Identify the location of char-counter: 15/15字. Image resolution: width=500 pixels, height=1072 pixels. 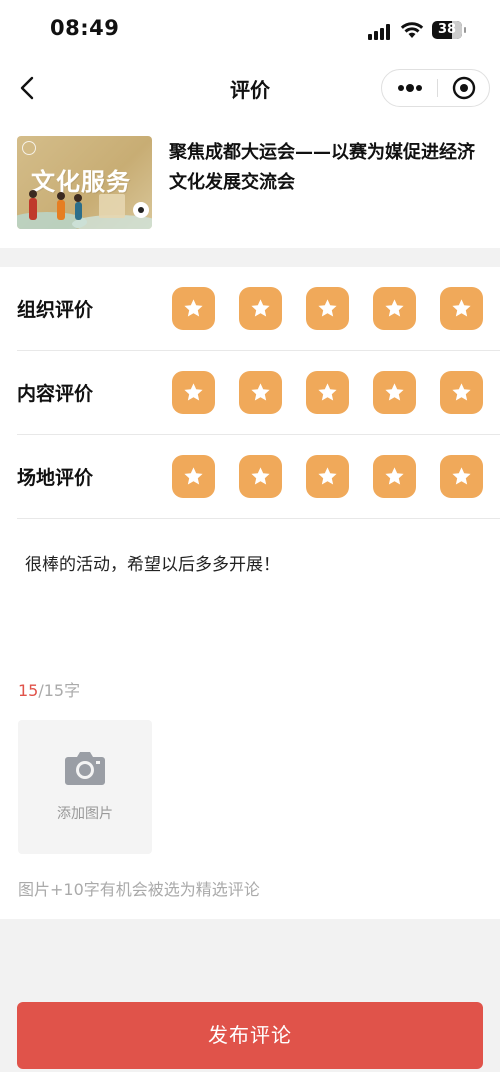
(49, 689).